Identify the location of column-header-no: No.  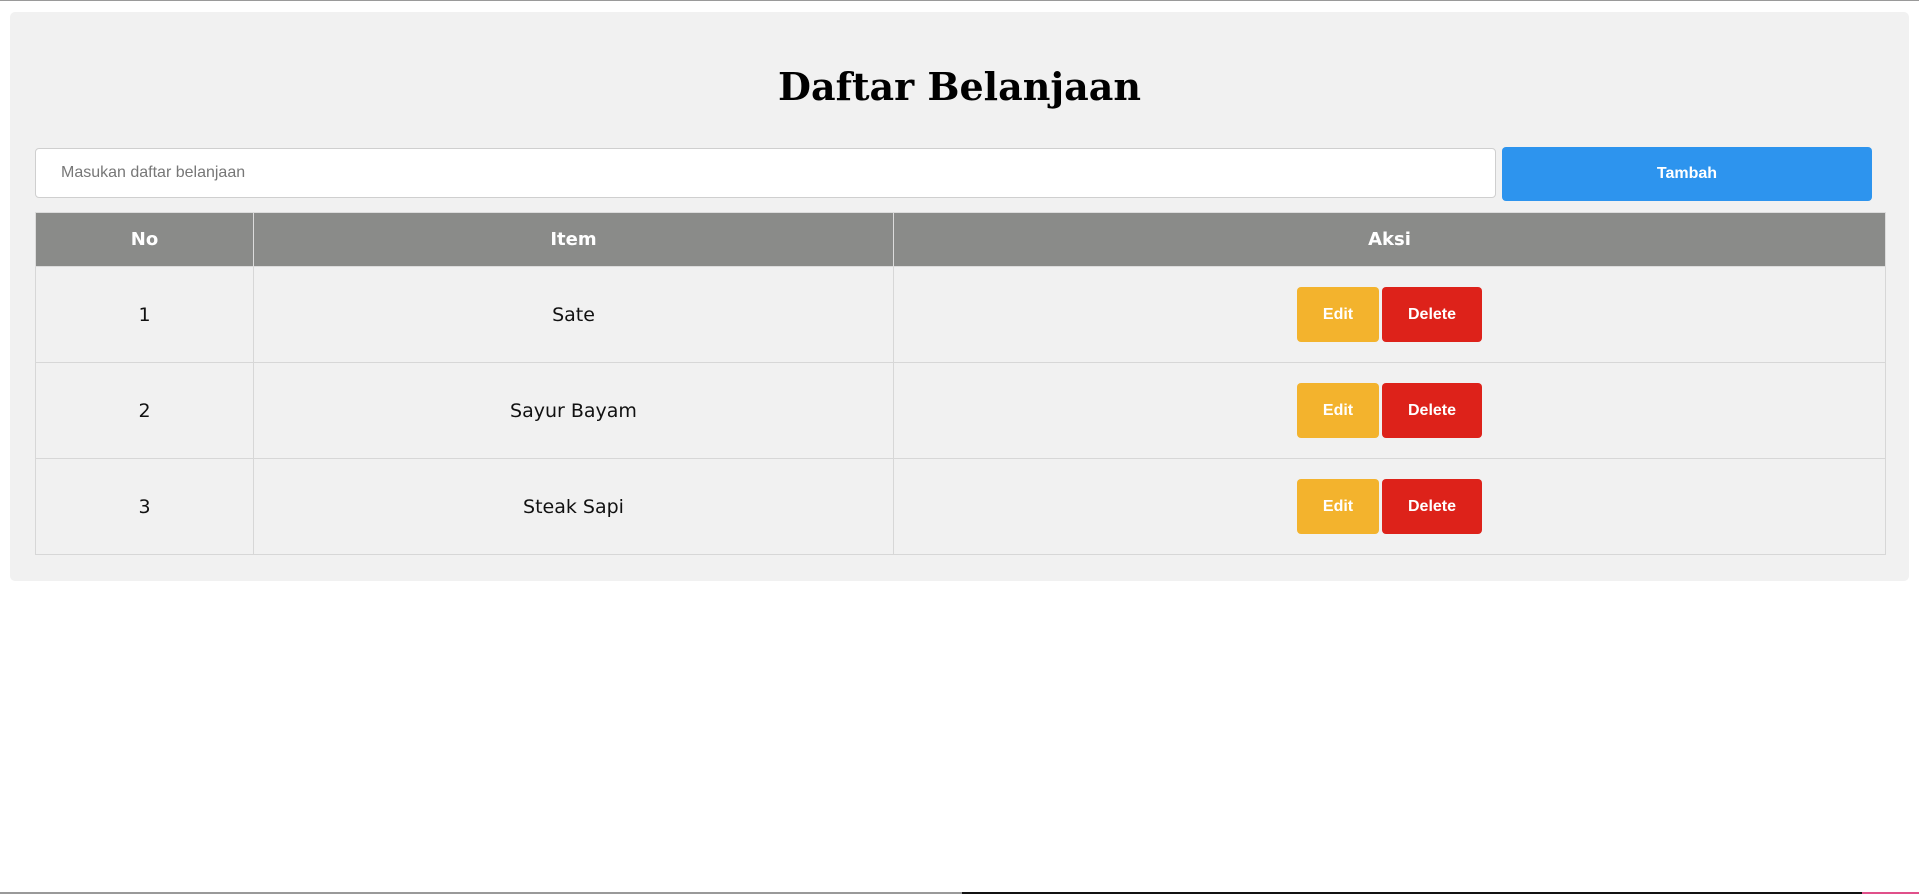
(144, 239).